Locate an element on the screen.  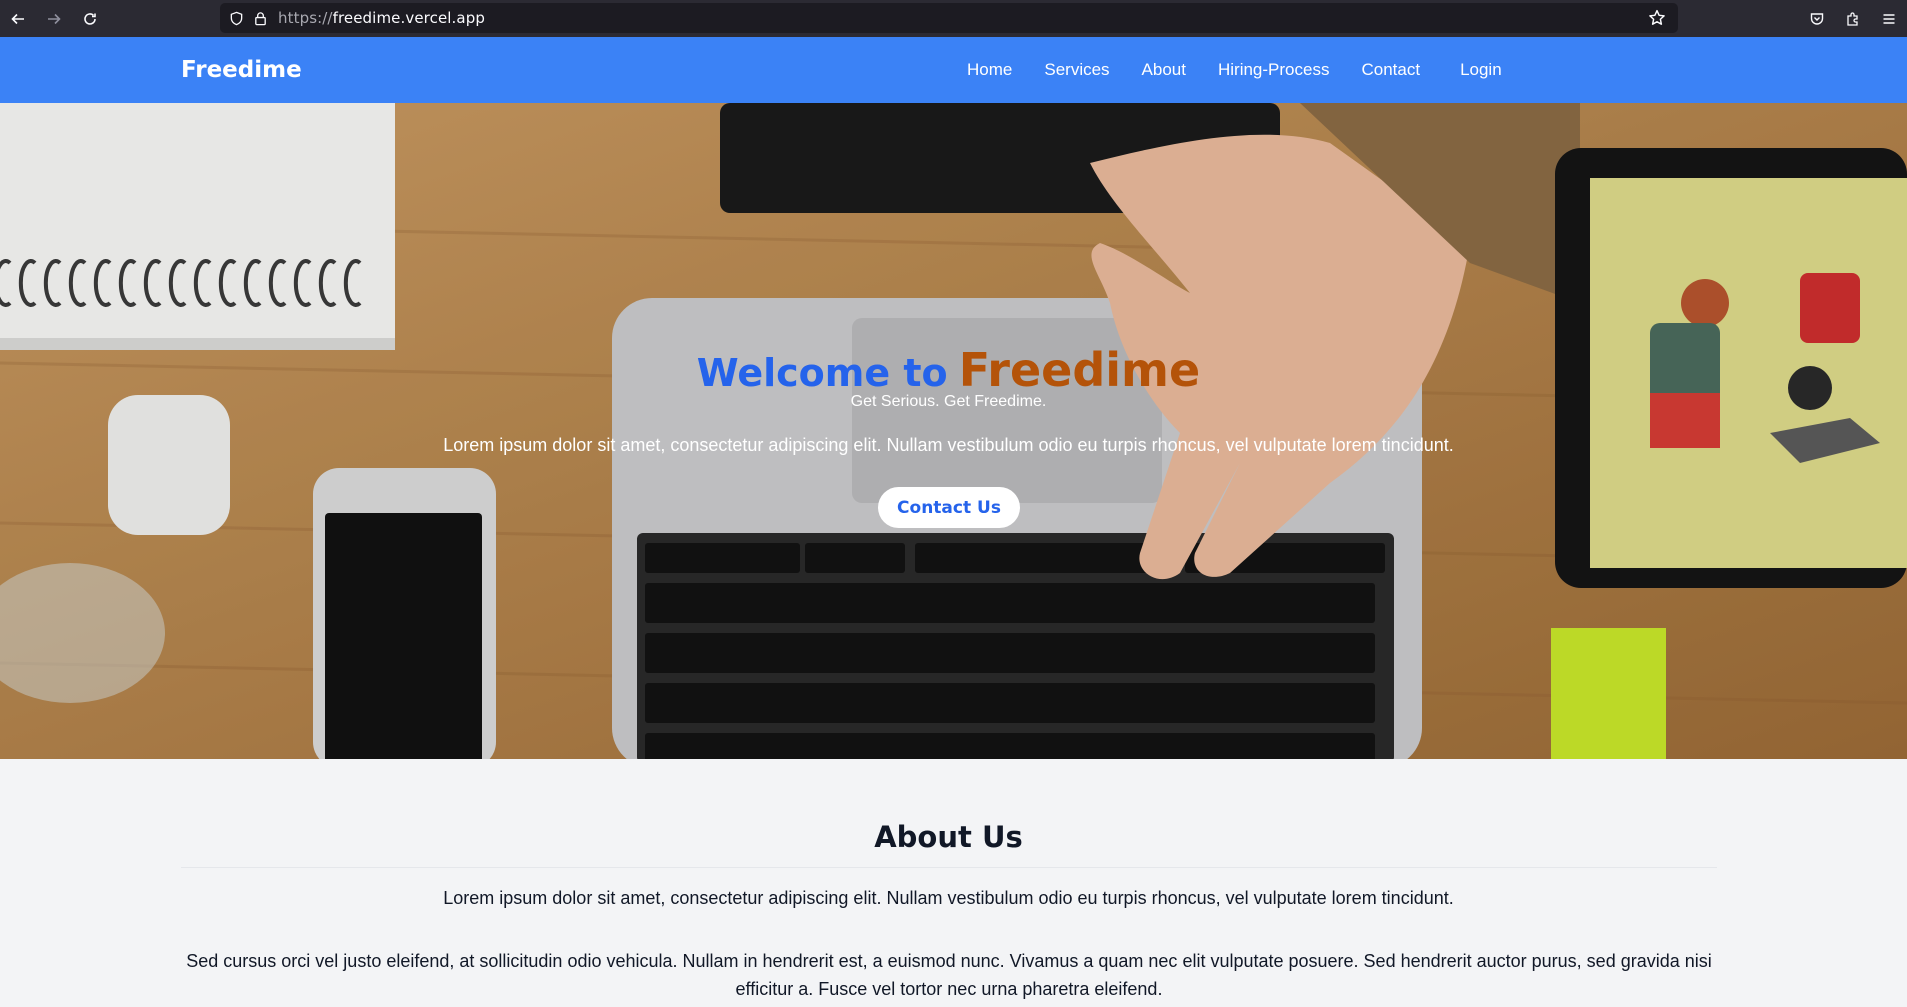
hero-tagline: Get Serious. Get Freedime. is located at coordinates (948, 401).